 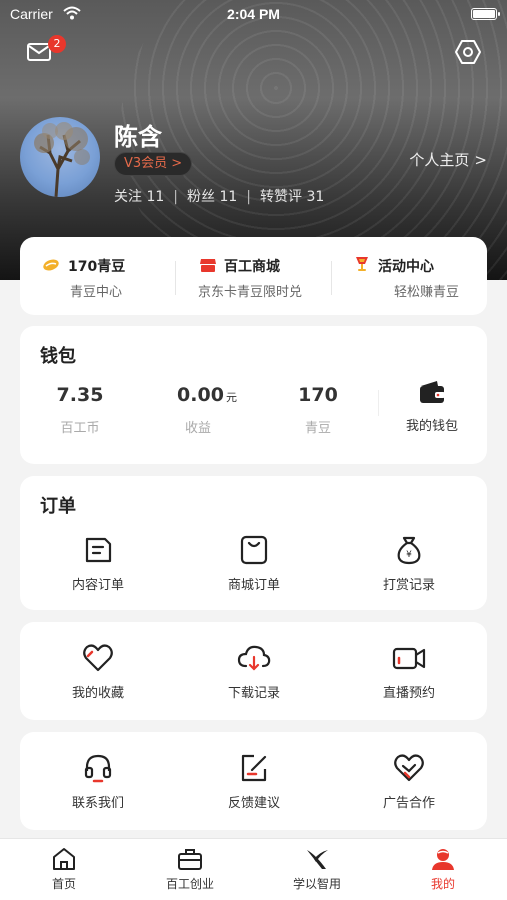 What do you see at coordinates (253, 395) in the screenshot?
I see `wallet-card: 钱包 7.35 百工币 0.00 元 收益 170 青豆 我的钱包` at bounding box center [253, 395].